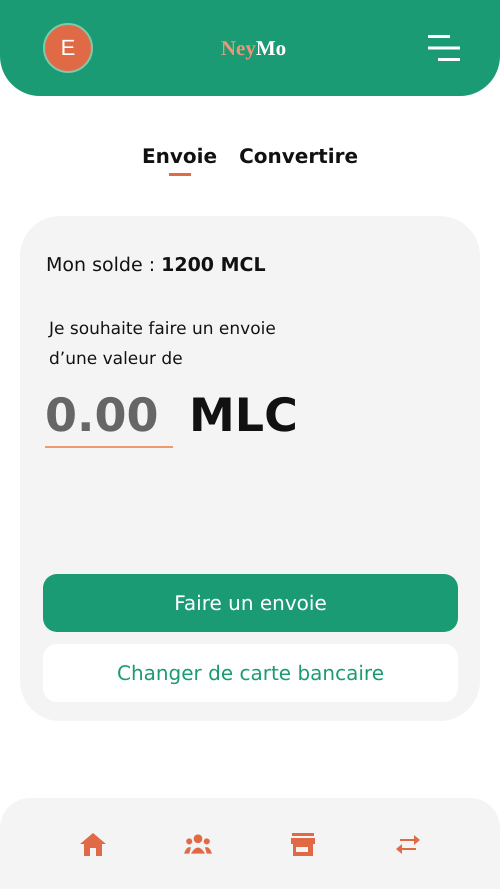 The width and height of the screenshot is (500, 889). I want to click on amount-field: 0.00, so click(109, 418).